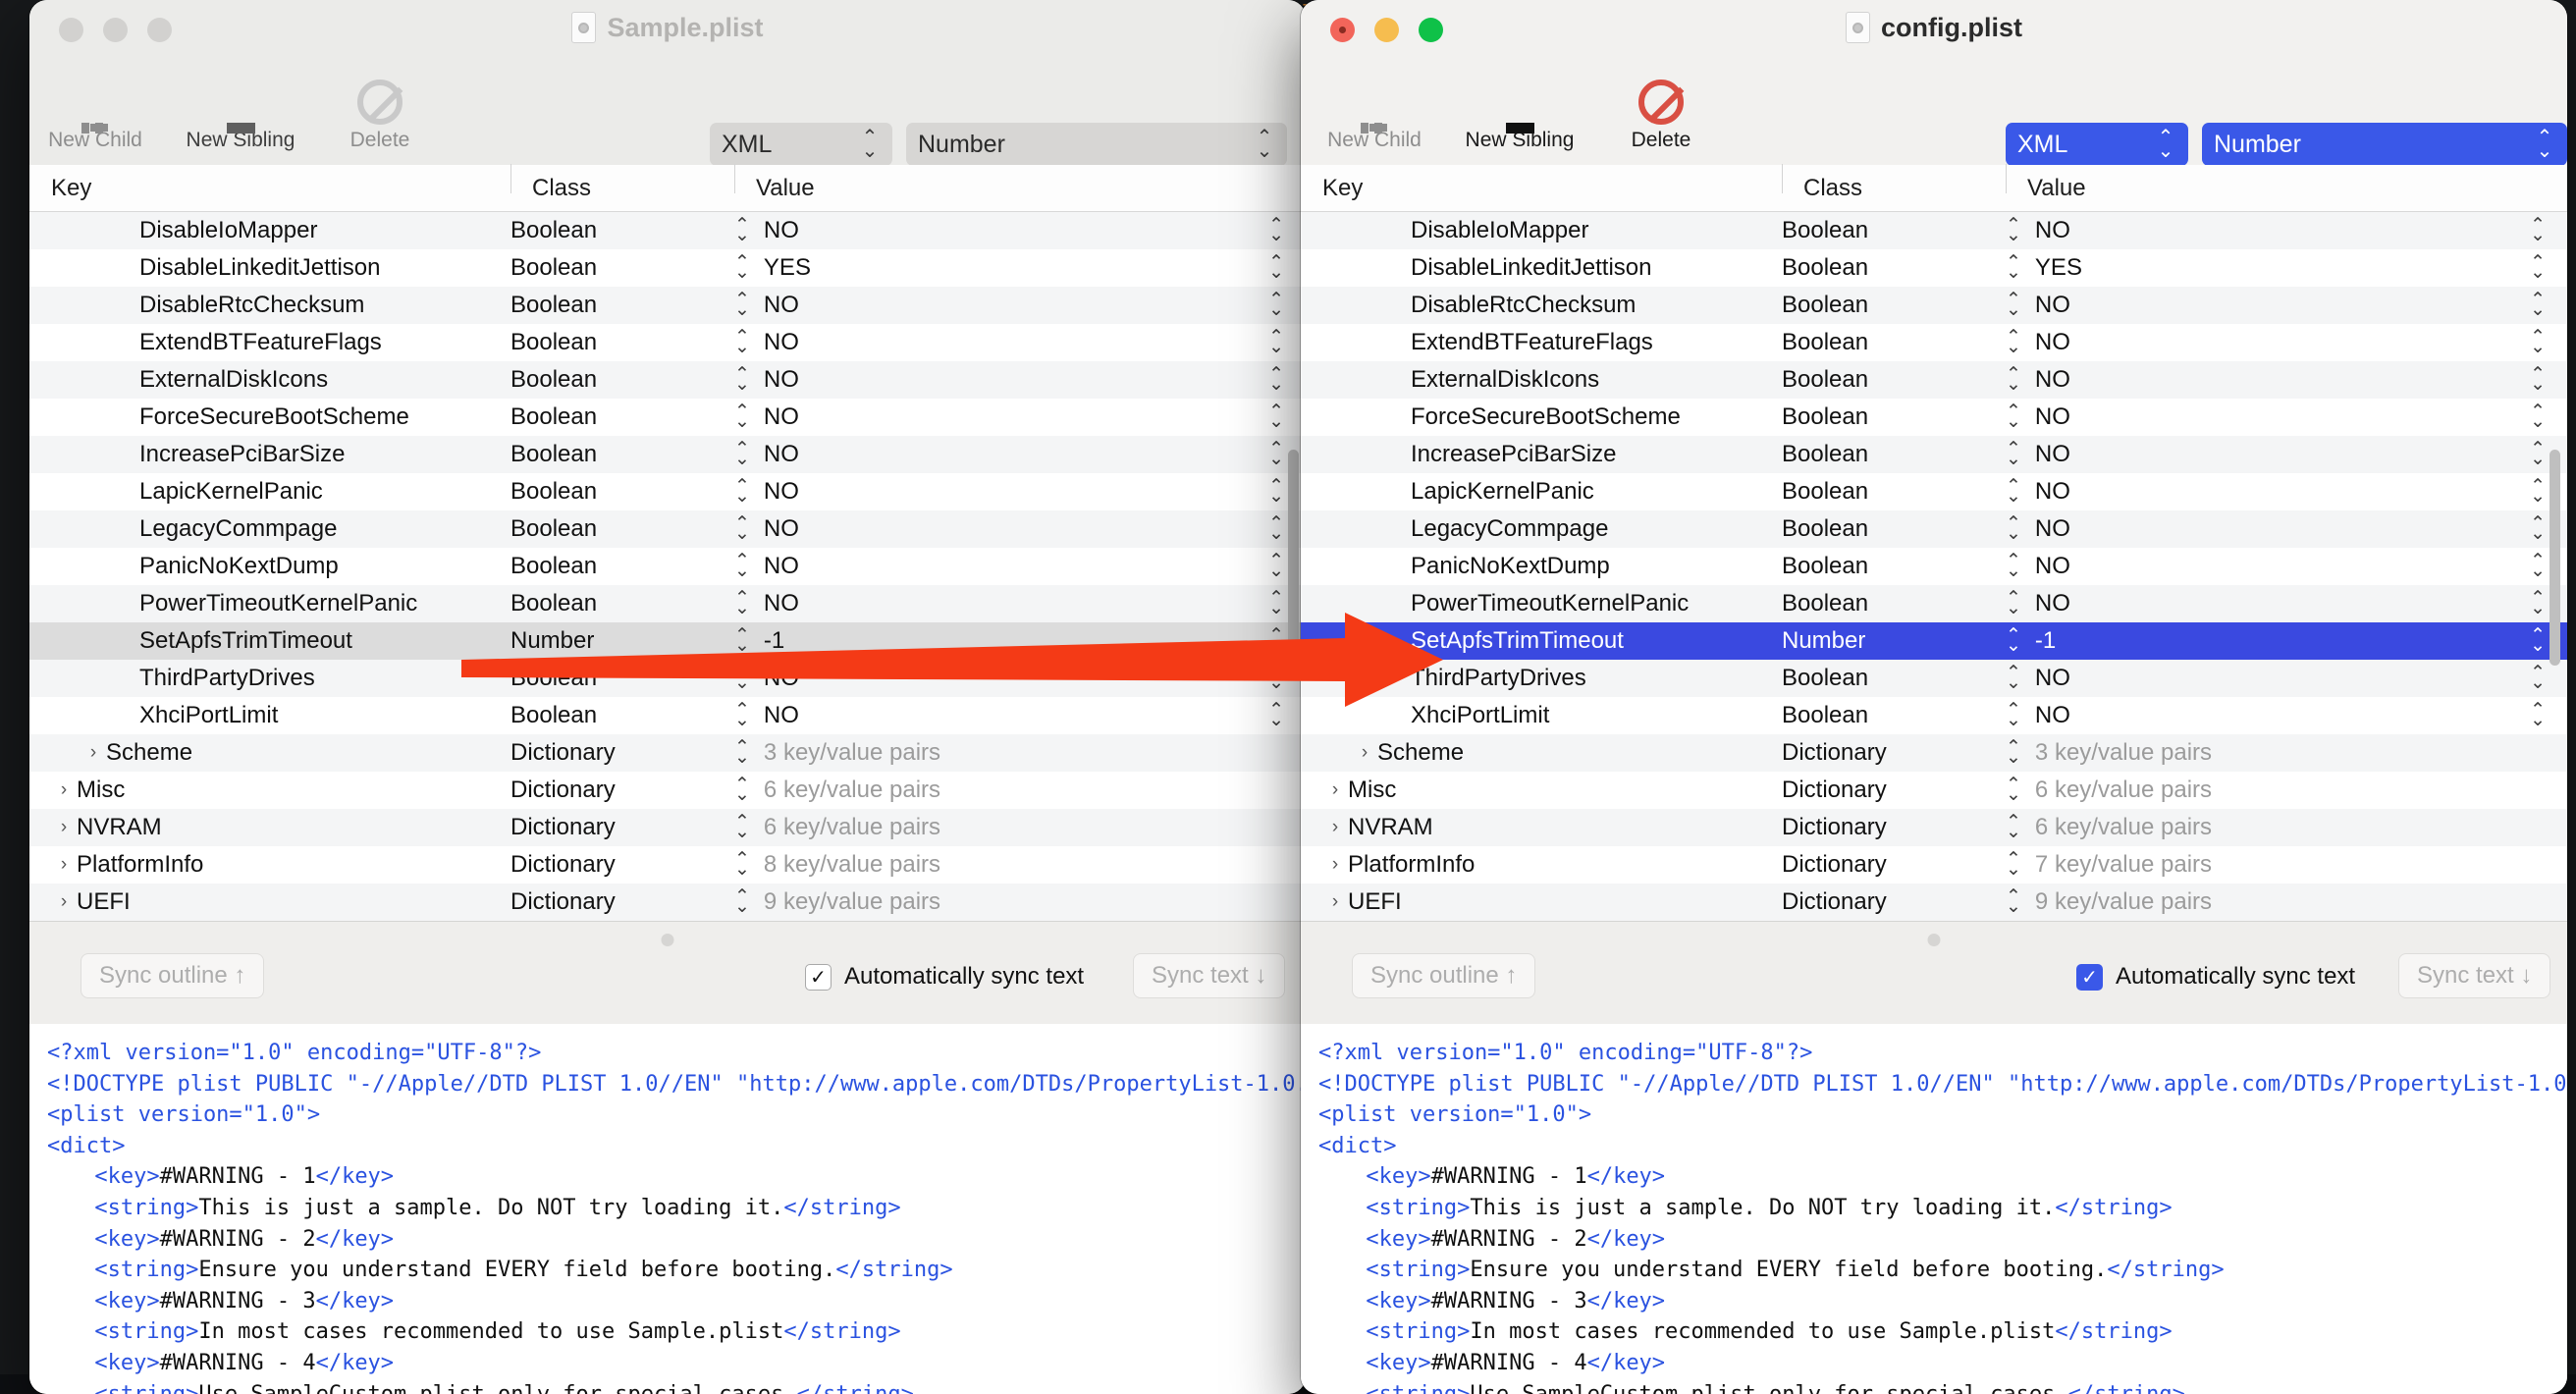 This screenshot has height=1394, width=2576. I want to click on row-key-cell: LapicKernelPanic, so click(1541, 492).